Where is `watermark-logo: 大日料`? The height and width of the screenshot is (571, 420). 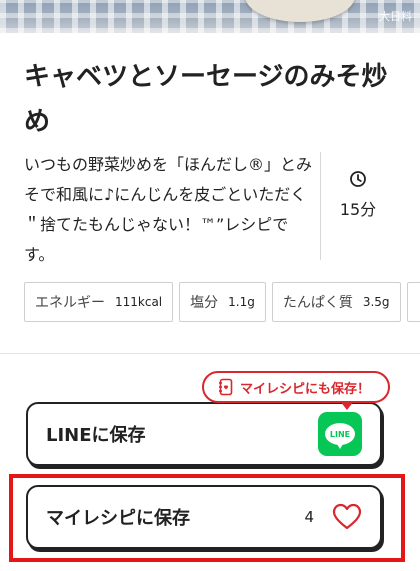 watermark-logo: 大日料 is located at coordinates (395, 16).